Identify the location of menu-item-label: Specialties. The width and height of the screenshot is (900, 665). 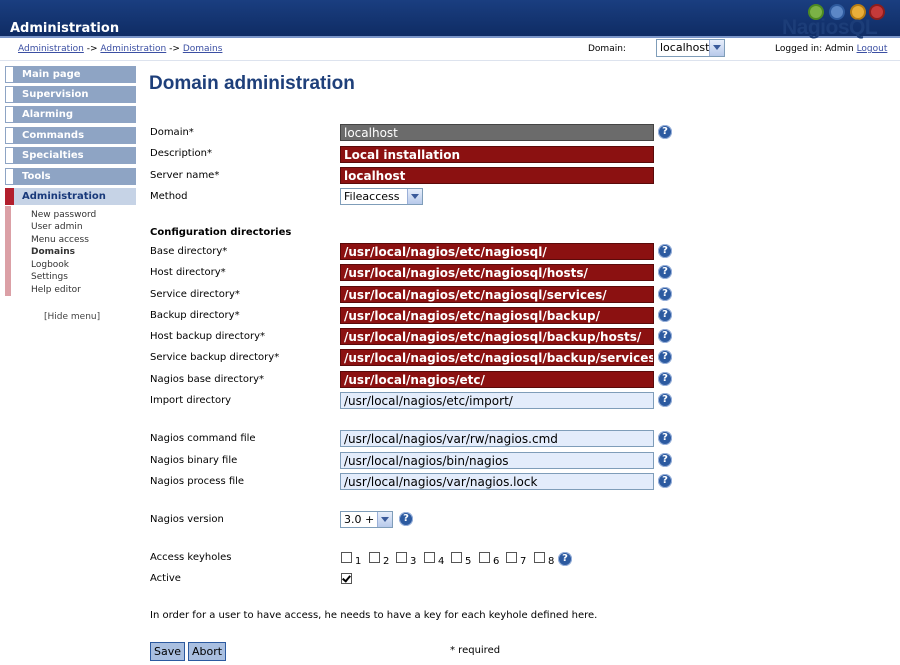
(53, 155).